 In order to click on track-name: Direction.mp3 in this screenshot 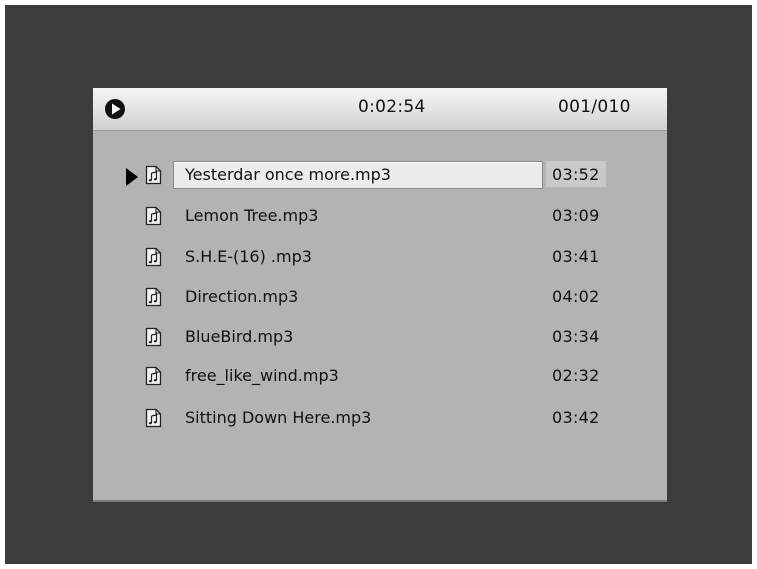, I will do `click(242, 296)`.